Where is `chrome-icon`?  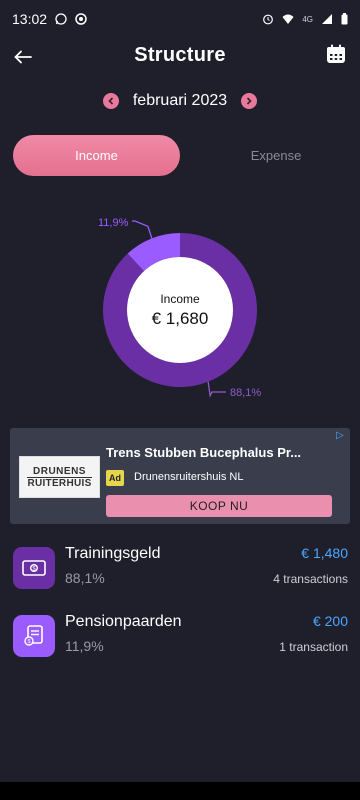 chrome-icon is located at coordinates (81, 19).